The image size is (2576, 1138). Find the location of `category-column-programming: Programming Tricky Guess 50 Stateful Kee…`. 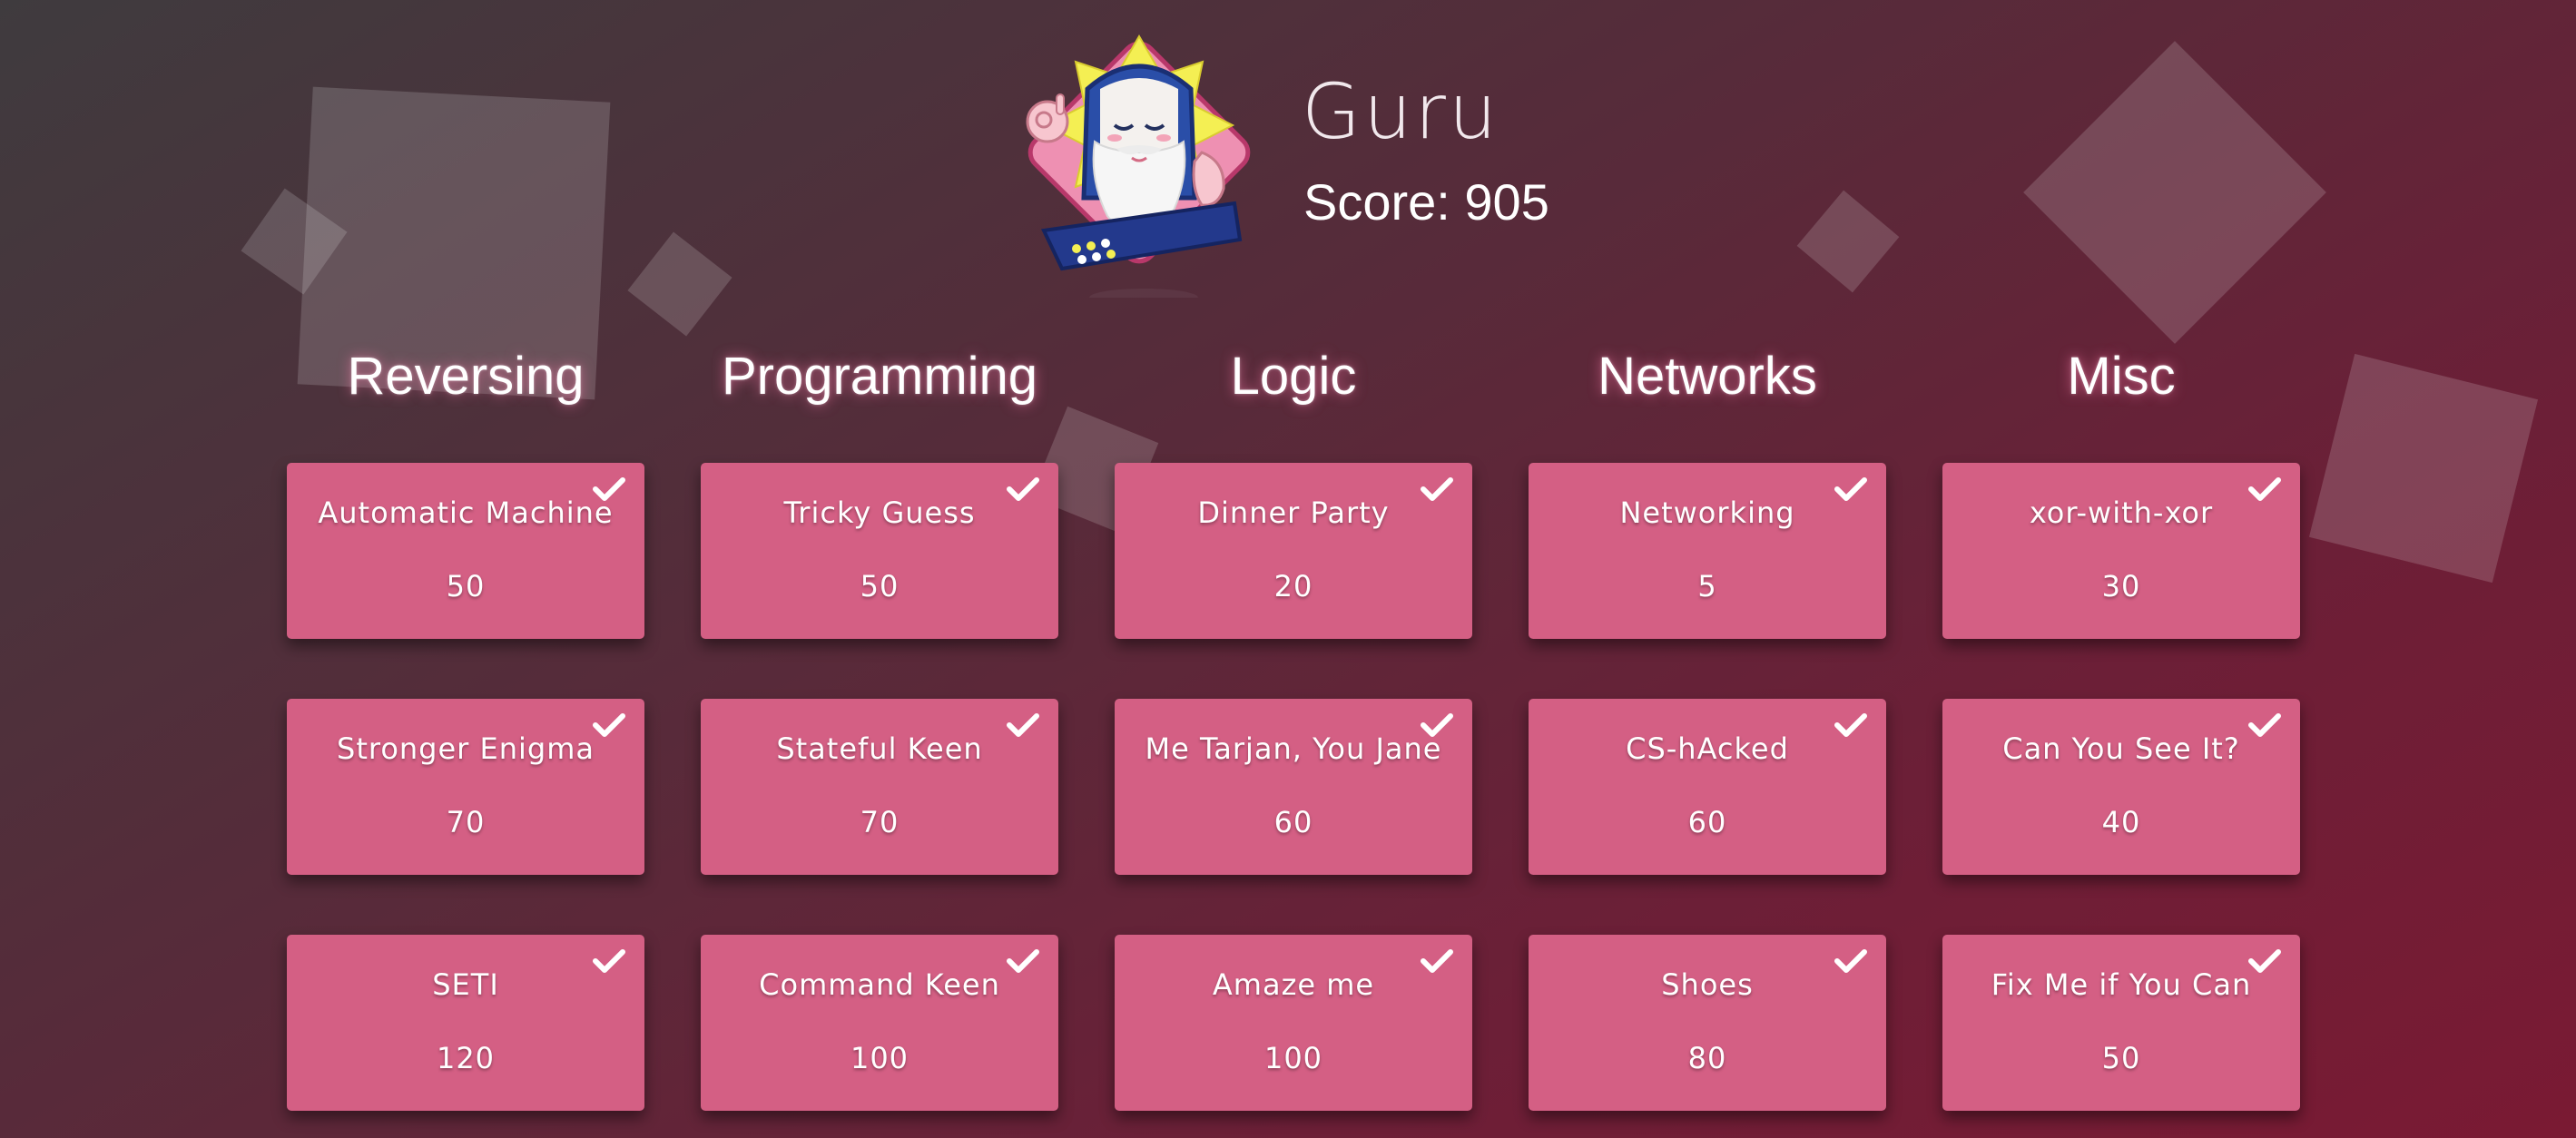

category-column-programming: Programming Tricky Guess 50 Stateful Kee… is located at coordinates (879, 723).